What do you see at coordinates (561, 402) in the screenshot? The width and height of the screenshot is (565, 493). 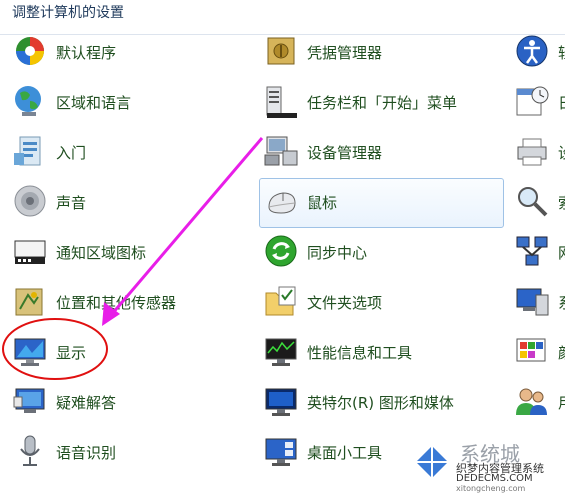 I see `item-label: 用` at bounding box center [561, 402].